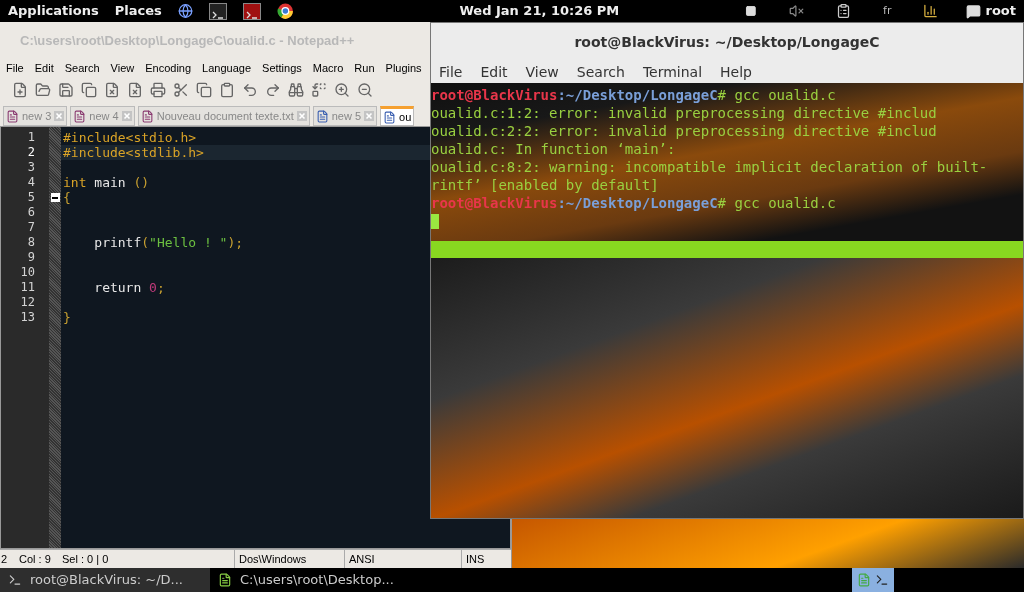 This screenshot has height=592, width=1024. What do you see at coordinates (405, 117) in the screenshot?
I see `tab-label: ou` at bounding box center [405, 117].